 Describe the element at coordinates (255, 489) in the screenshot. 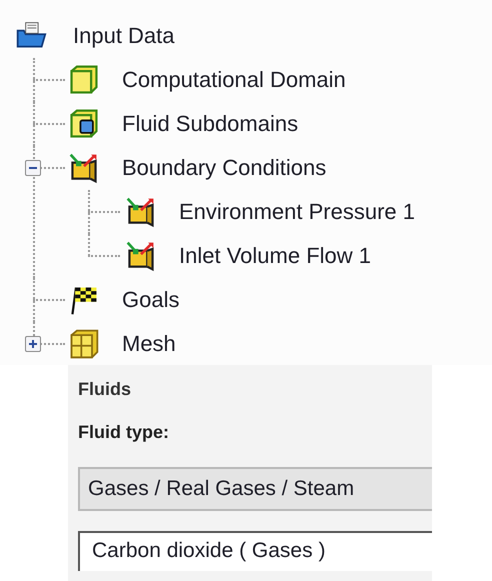

I see `fluid-type-dropdown: Gases / Real Gases / Steam` at that location.